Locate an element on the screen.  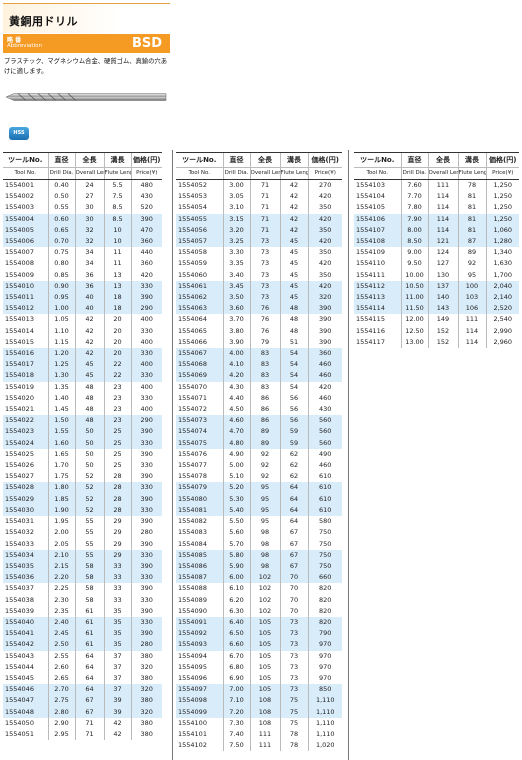
table-row: 1554097 7.00 105 73 850 is located at coordinates (259, 690).